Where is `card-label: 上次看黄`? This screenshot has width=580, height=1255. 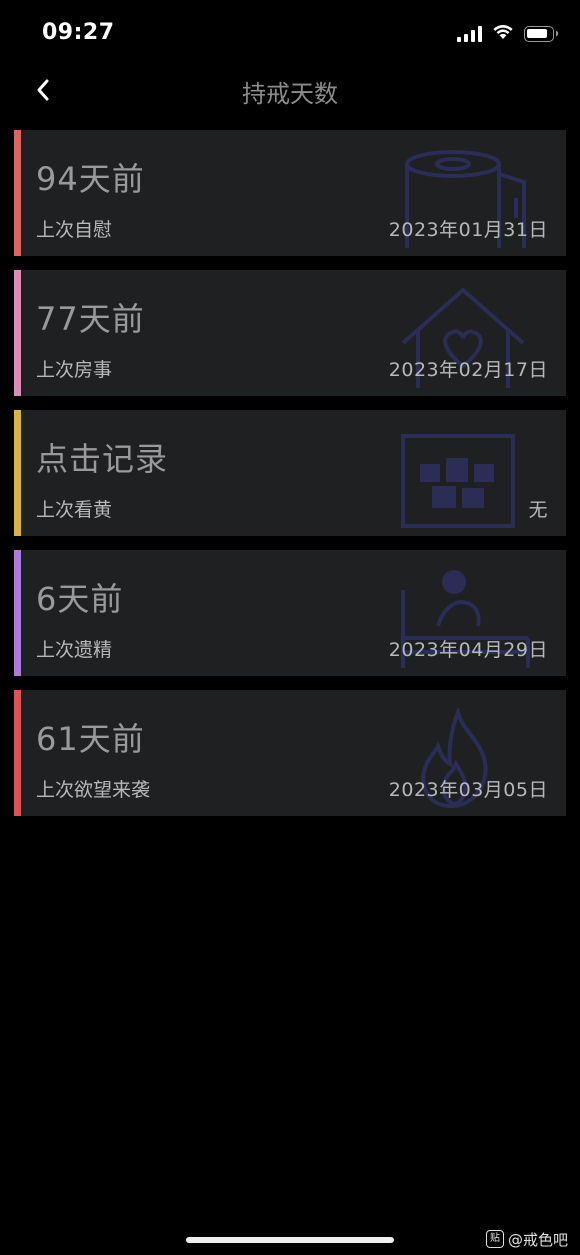 card-label: 上次看黄 is located at coordinates (74, 510).